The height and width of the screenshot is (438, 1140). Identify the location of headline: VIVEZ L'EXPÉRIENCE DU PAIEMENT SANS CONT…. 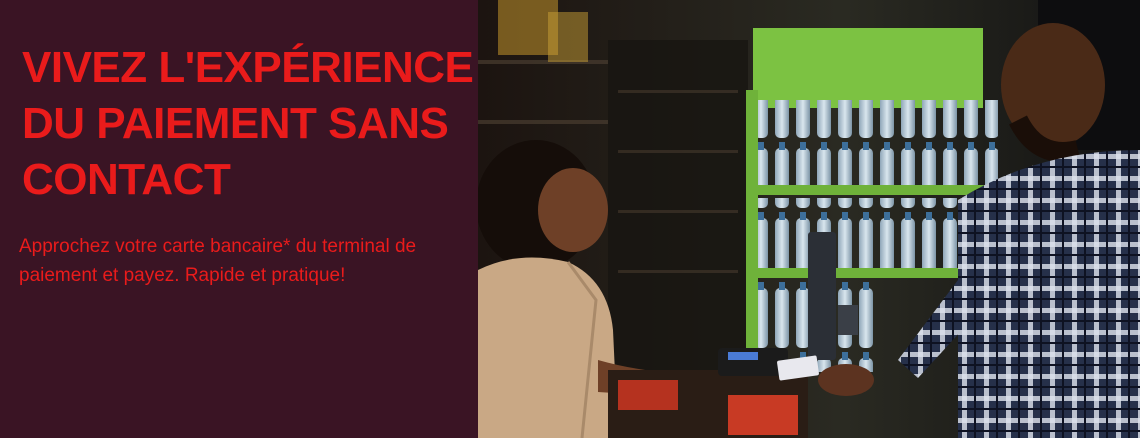
(248, 123).